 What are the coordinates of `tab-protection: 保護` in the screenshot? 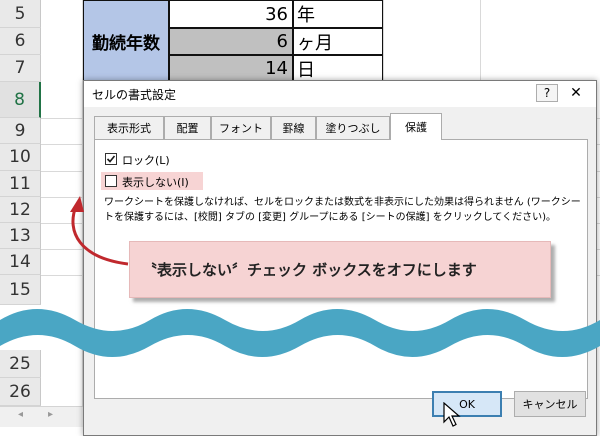 It's located at (416, 126).